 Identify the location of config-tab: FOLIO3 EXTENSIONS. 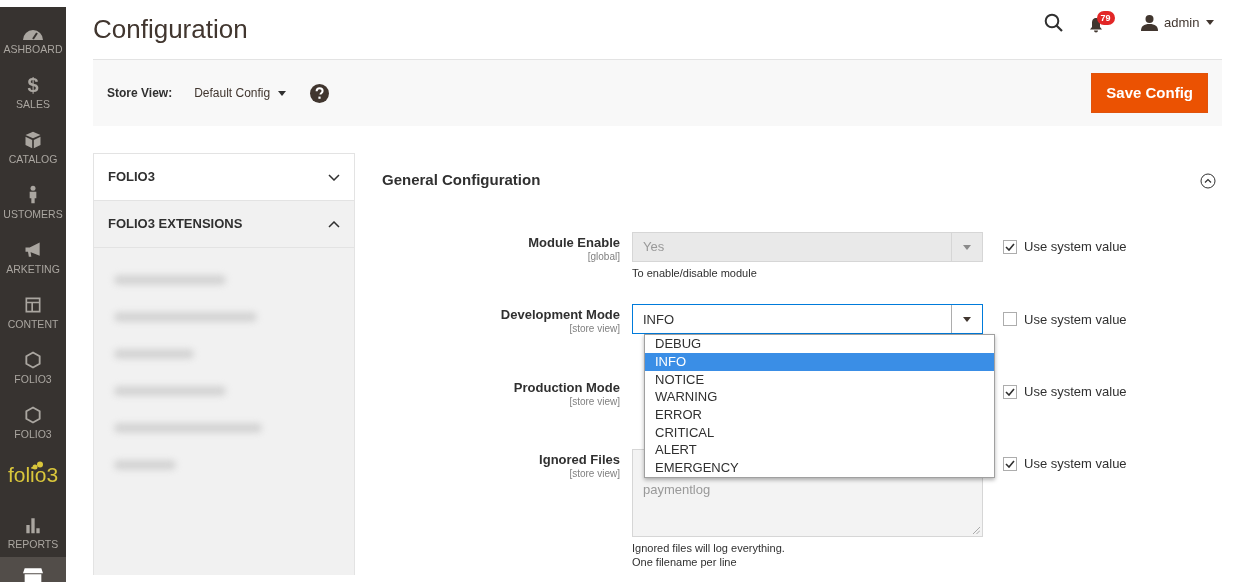
(224, 224).